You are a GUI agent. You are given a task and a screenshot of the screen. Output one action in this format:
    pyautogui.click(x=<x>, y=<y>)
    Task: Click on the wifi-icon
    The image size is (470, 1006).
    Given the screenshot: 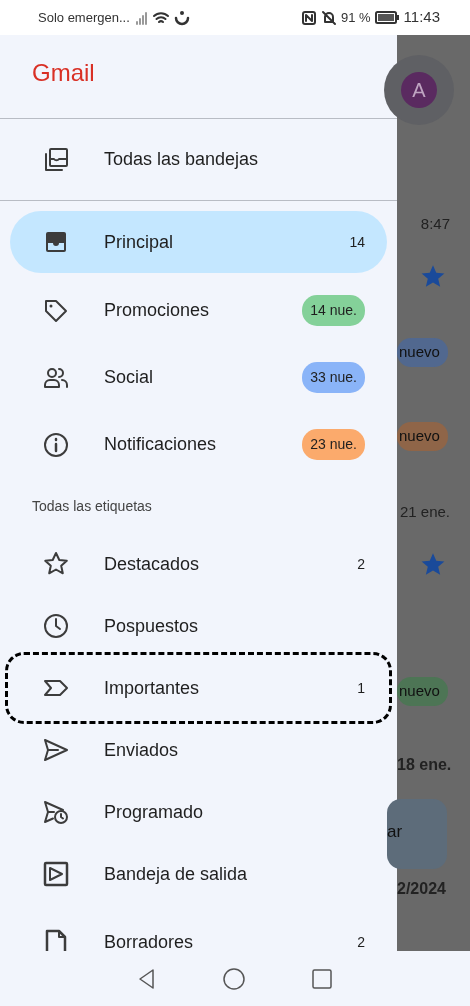 What is the action you would take?
    pyautogui.click(x=160, y=17)
    